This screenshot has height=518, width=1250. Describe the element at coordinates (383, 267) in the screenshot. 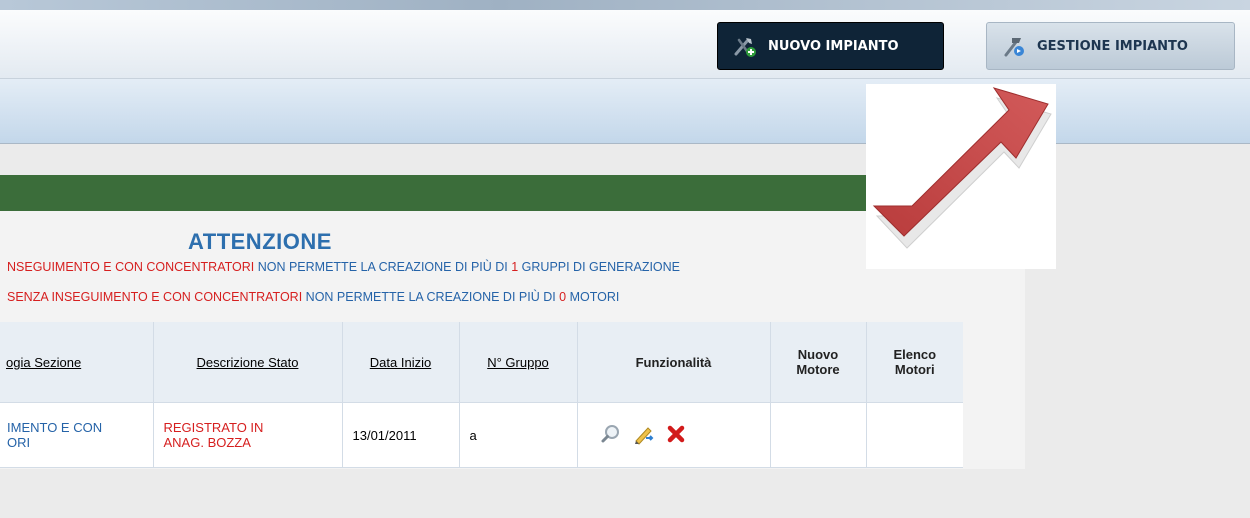

I see `notice-line-1-text-a: NON PERMETTE LA CREAZIONE DI PIÙ DI` at that location.